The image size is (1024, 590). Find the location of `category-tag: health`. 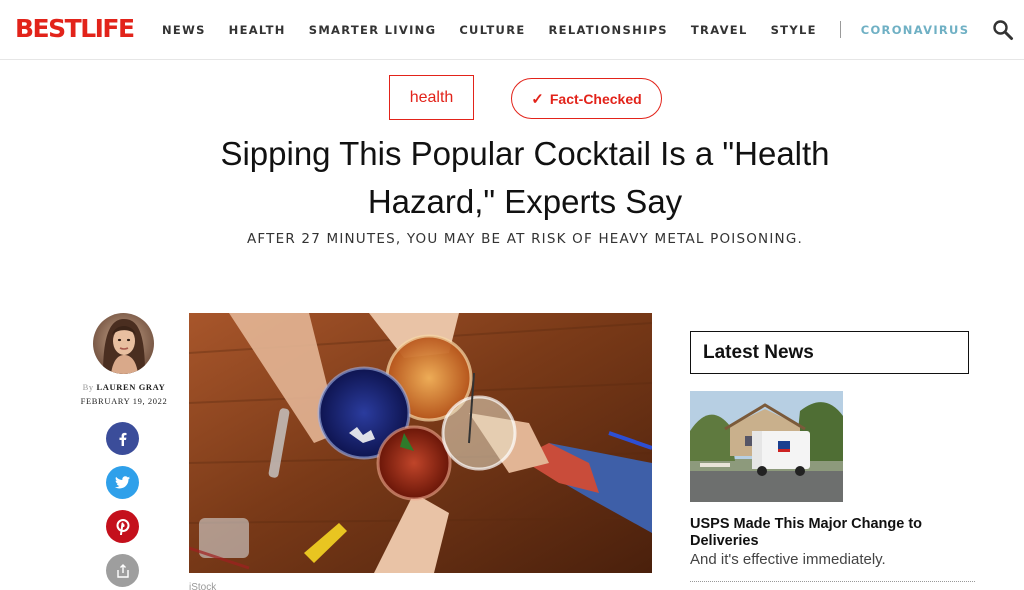

category-tag: health is located at coordinates (431, 97).